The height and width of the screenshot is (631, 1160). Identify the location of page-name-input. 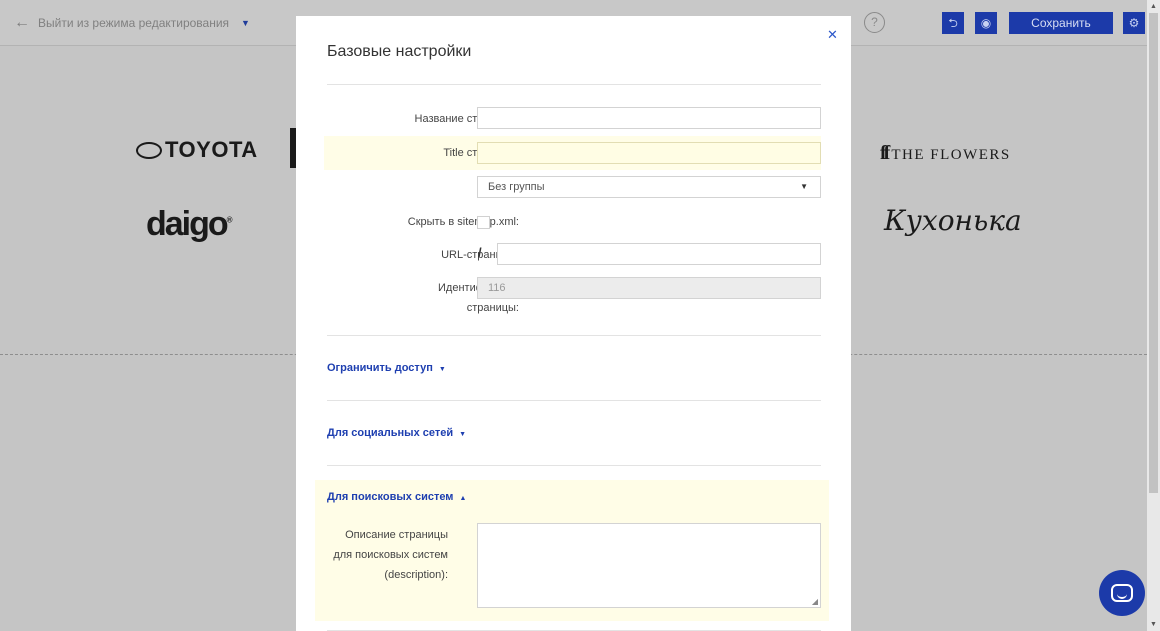
(649, 118).